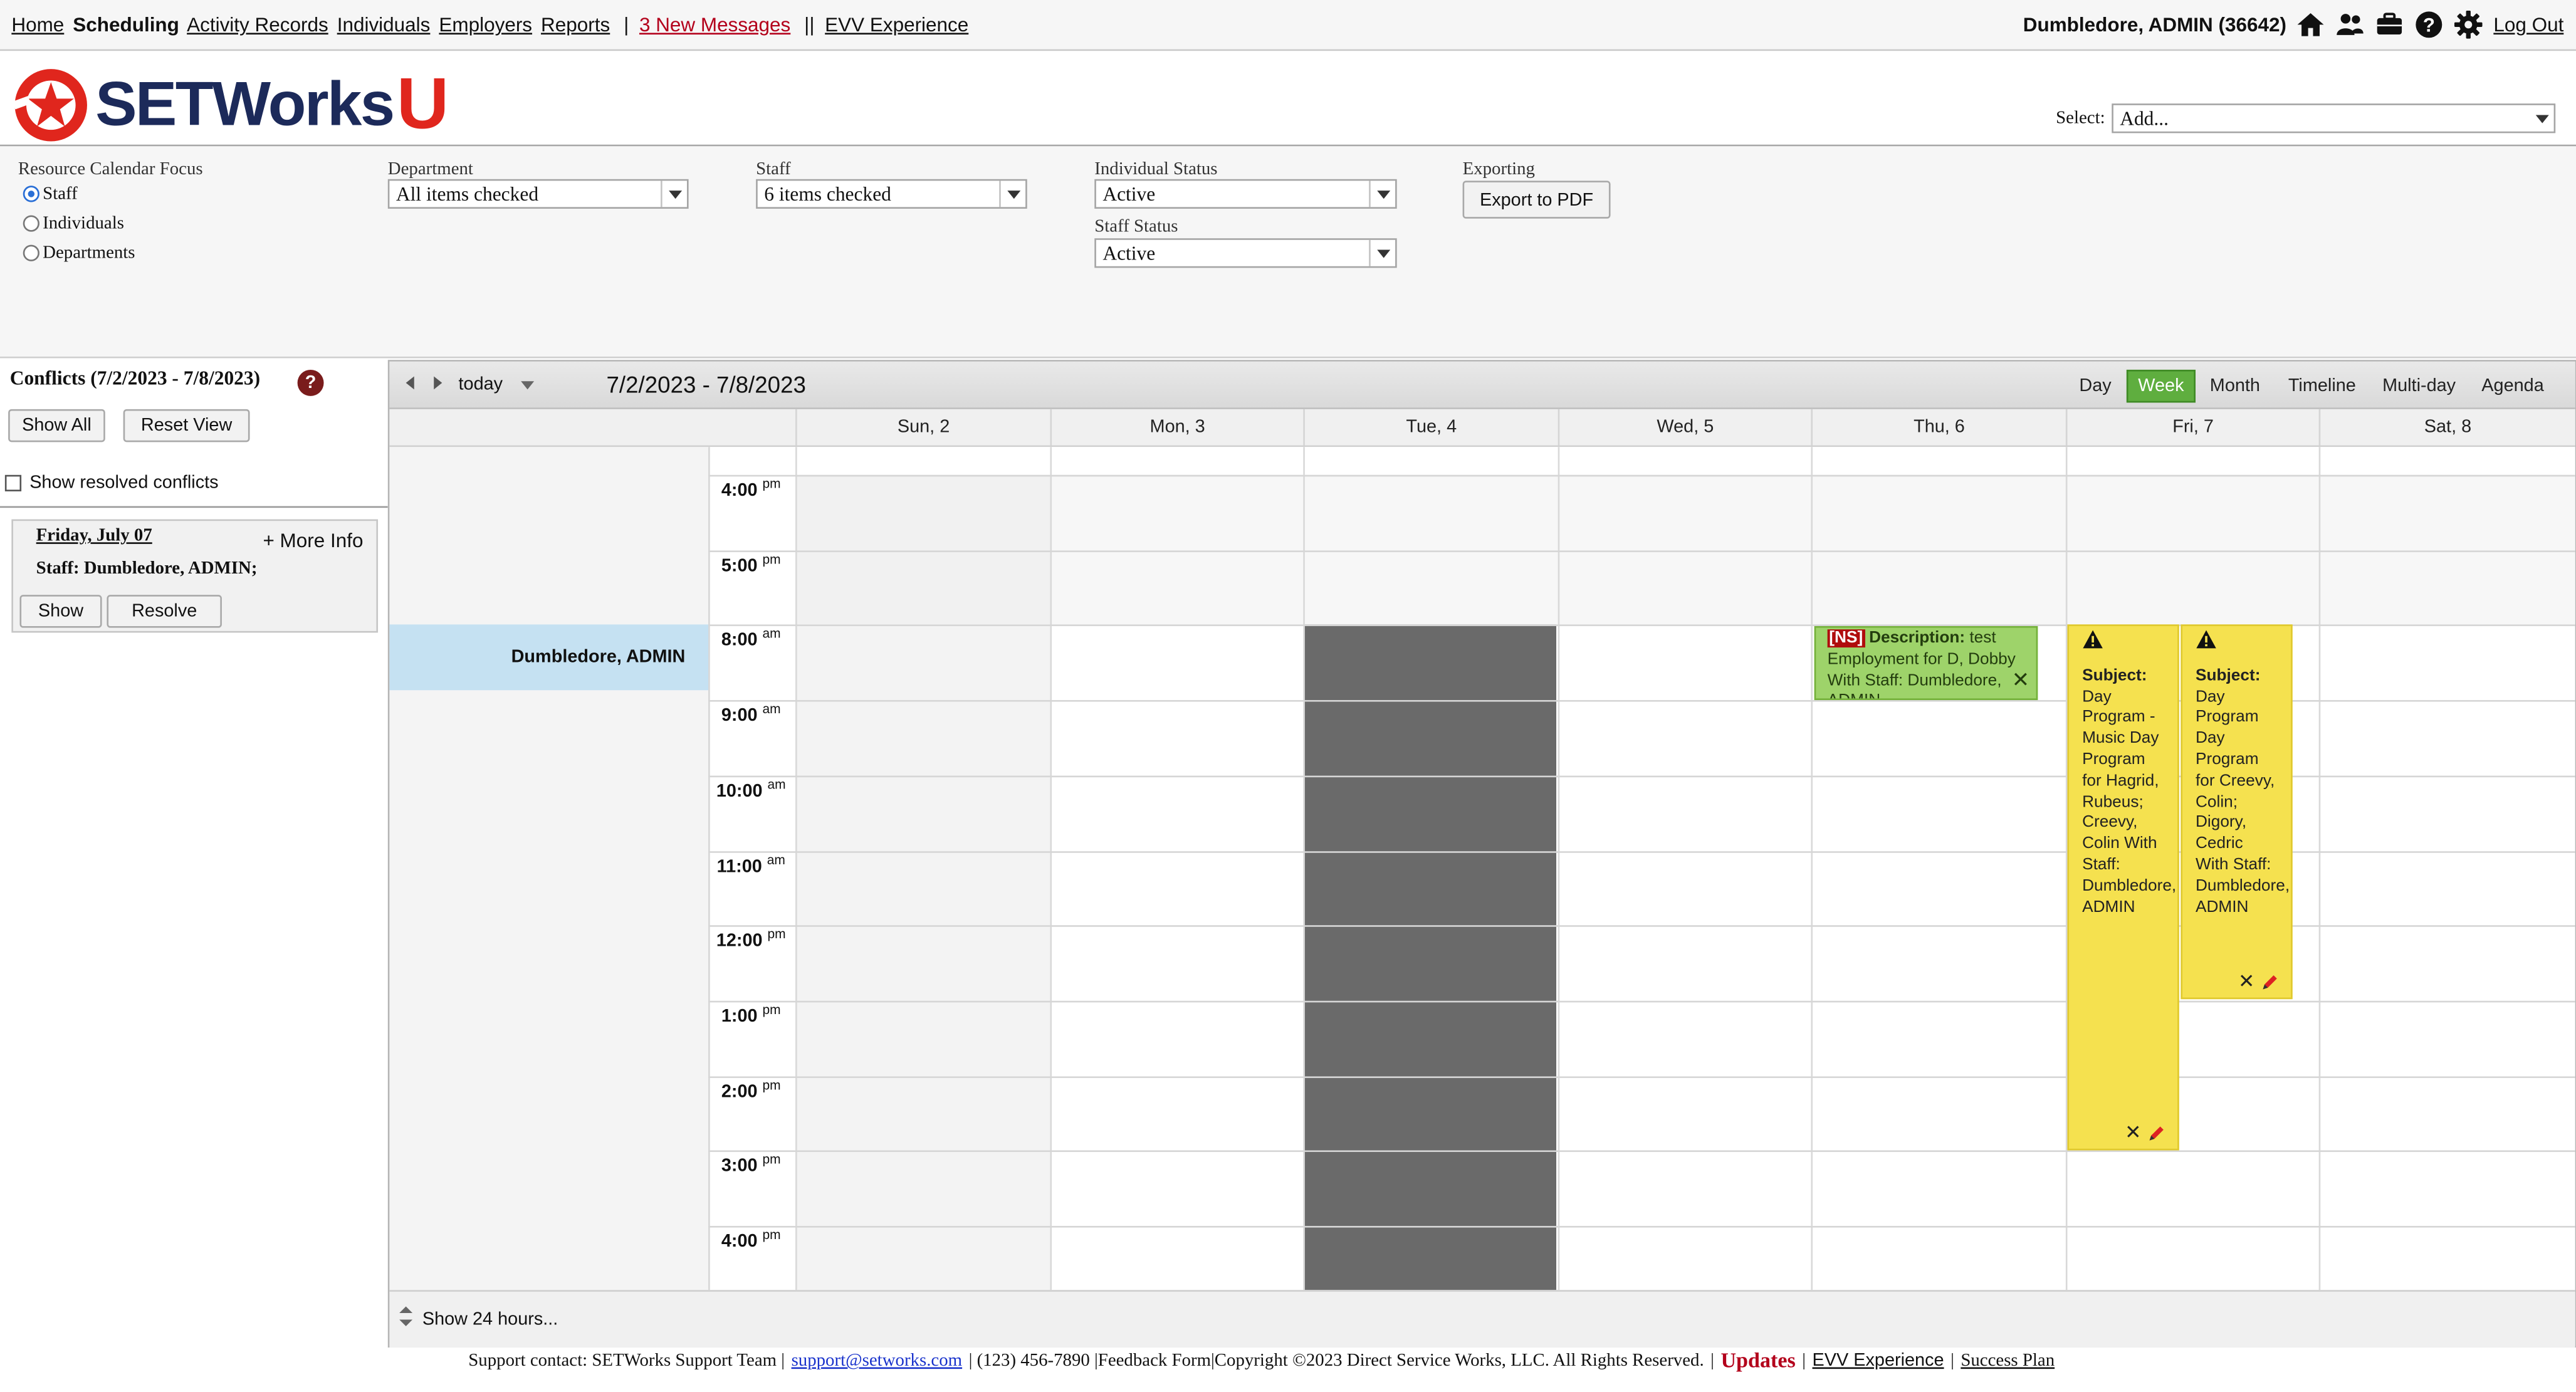 This screenshot has width=2576, height=1392. What do you see at coordinates (2322, 386) in the screenshot?
I see `view-timeline-button: Timeline` at bounding box center [2322, 386].